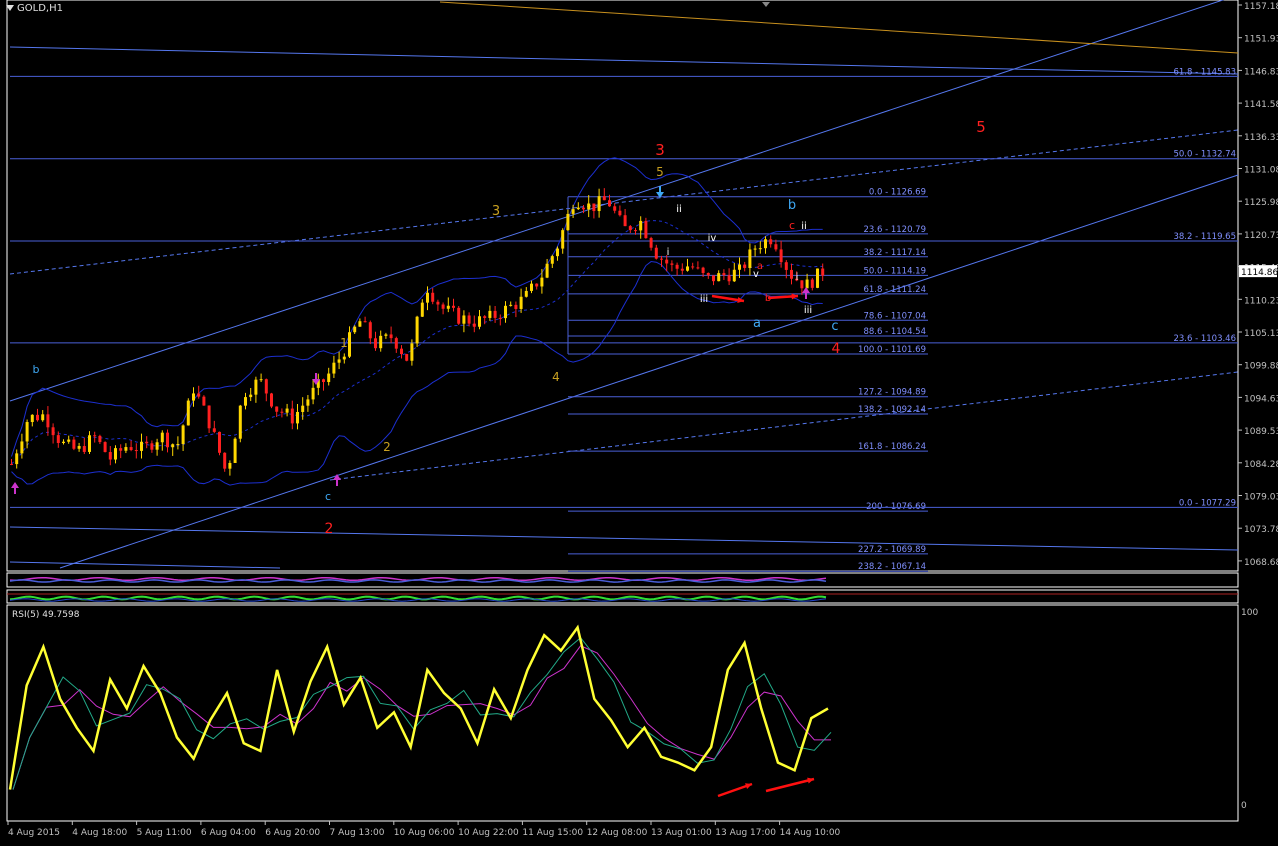  Describe the element at coordinates (808, 310) in the screenshot. I see `wave-label: iii` at that location.